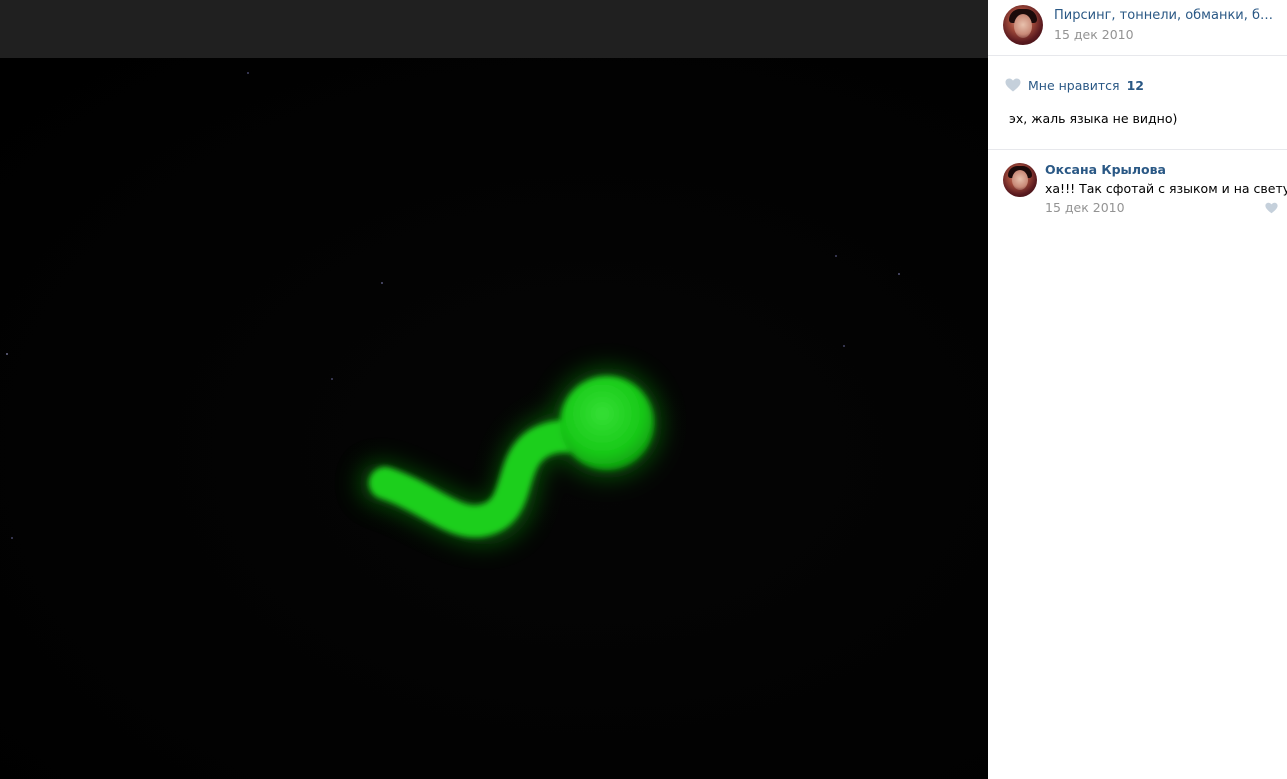 The width and height of the screenshot is (1287, 779). I want to click on likes-count: 12, so click(1135, 85).